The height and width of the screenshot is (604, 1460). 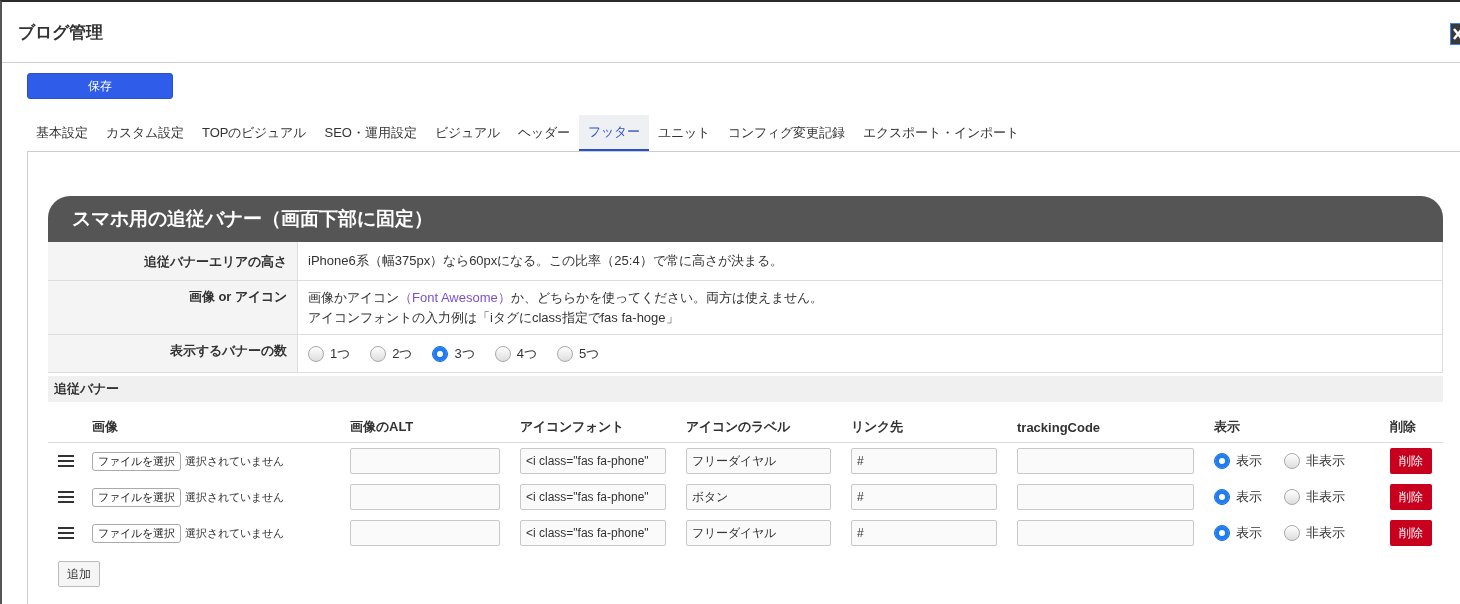 What do you see at coordinates (526, 353) in the screenshot?
I see `radio-label: 4つ` at bounding box center [526, 353].